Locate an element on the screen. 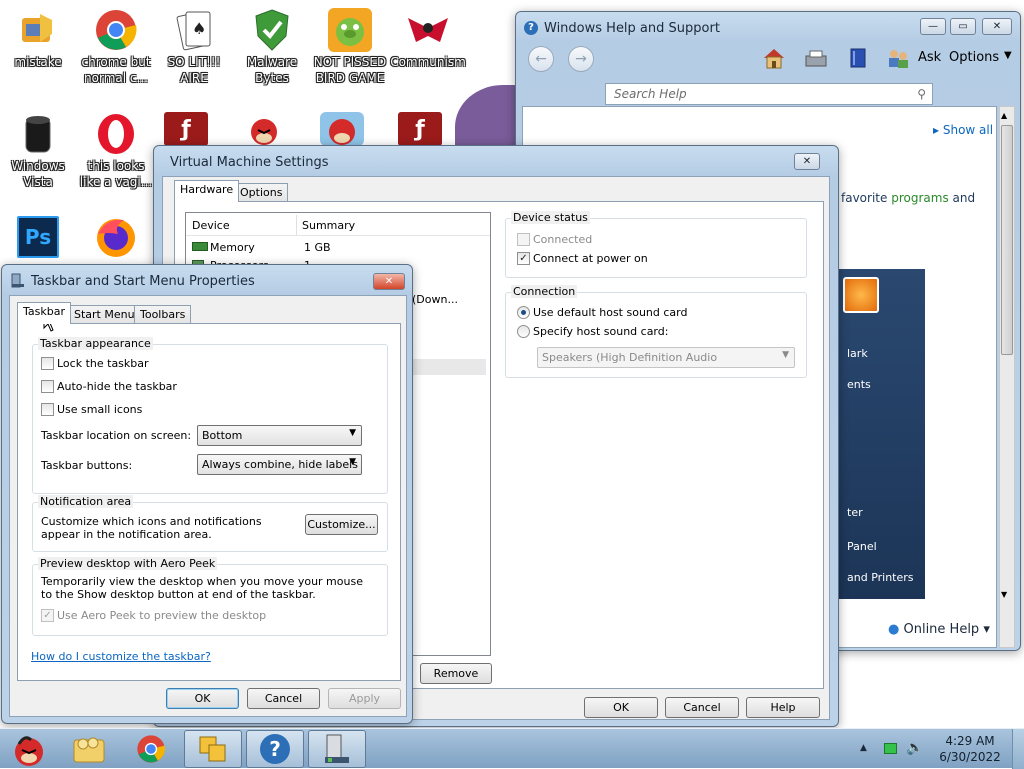  photoshop-icon: Ps is located at coordinates (38, 237).